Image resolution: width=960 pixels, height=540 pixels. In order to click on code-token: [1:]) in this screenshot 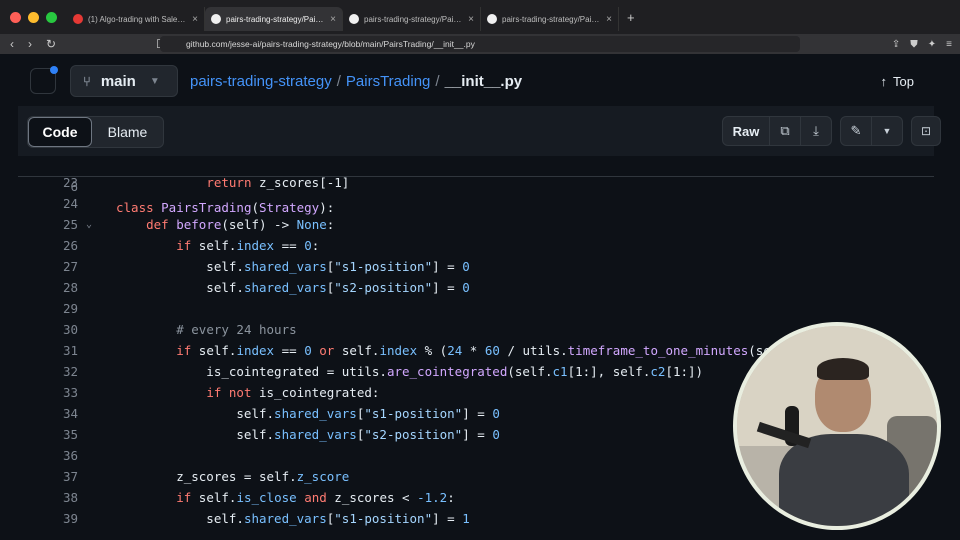, I will do `click(684, 371)`.